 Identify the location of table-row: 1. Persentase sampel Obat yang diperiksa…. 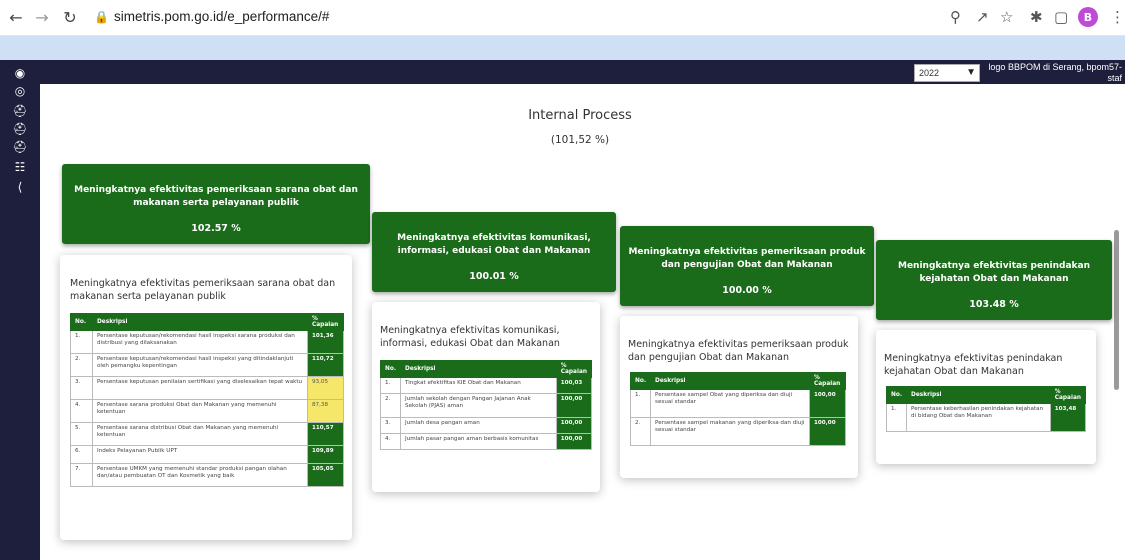
(737, 403).